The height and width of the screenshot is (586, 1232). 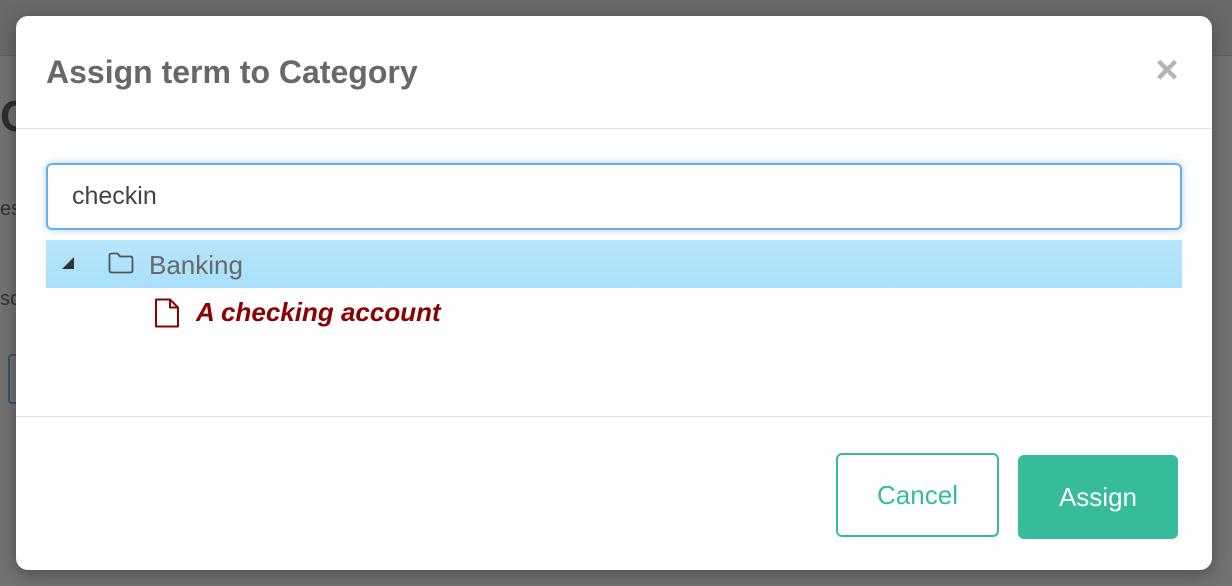 What do you see at coordinates (917, 495) in the screenshot?
I see `cancel-button: Cancel` at bounding box center [917, 495].